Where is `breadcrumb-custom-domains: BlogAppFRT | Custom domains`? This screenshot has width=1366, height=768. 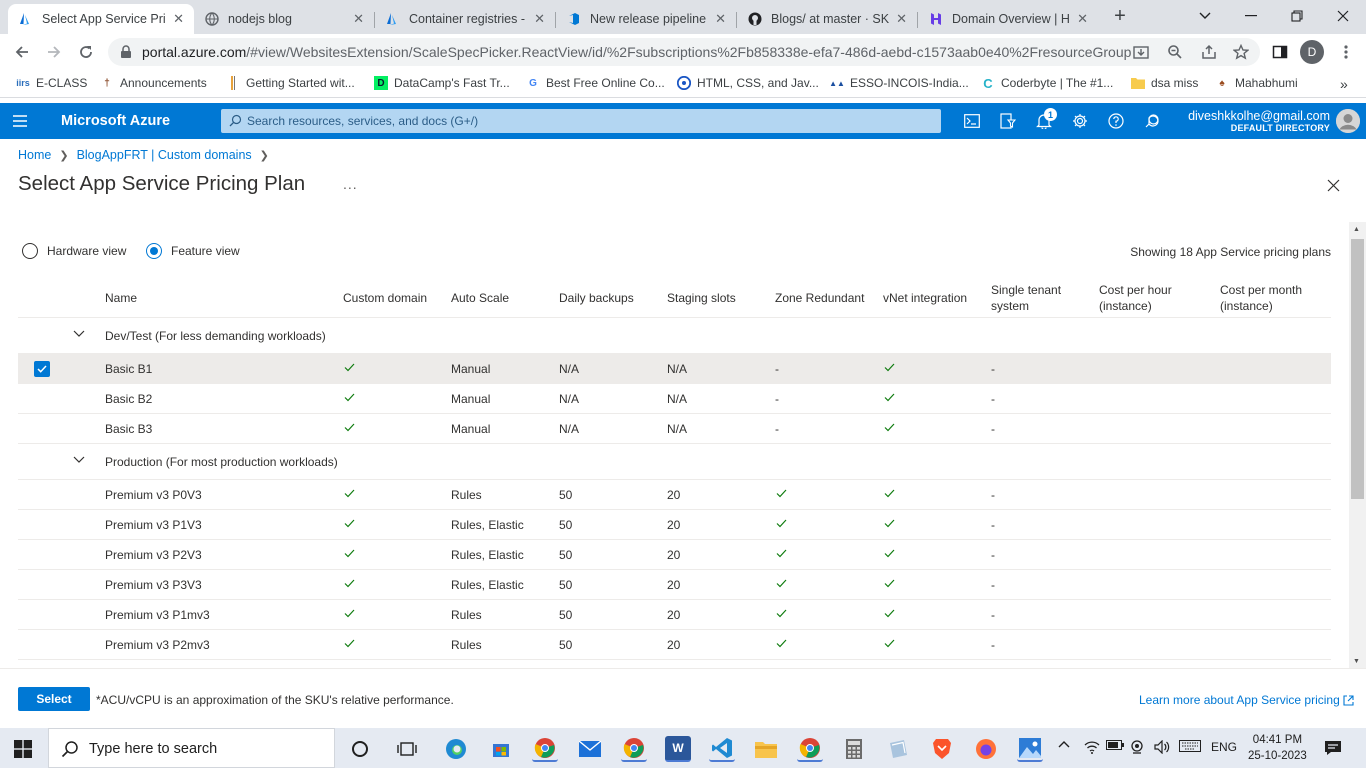 breadcrumb-custom-domains: BlogAppFRT | Custom domains is located at coordinates (164, 155).